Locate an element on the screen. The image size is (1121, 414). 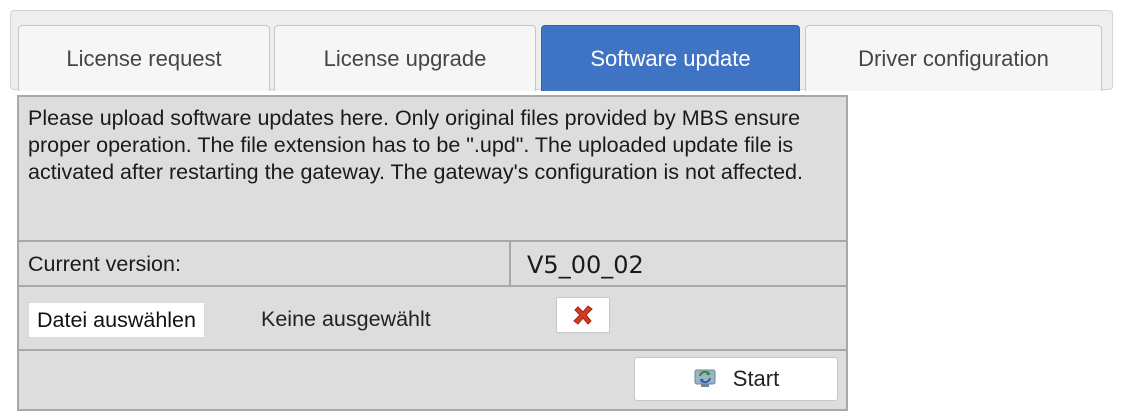
current-version-label: Current version: is located at coordinates (104, 264).